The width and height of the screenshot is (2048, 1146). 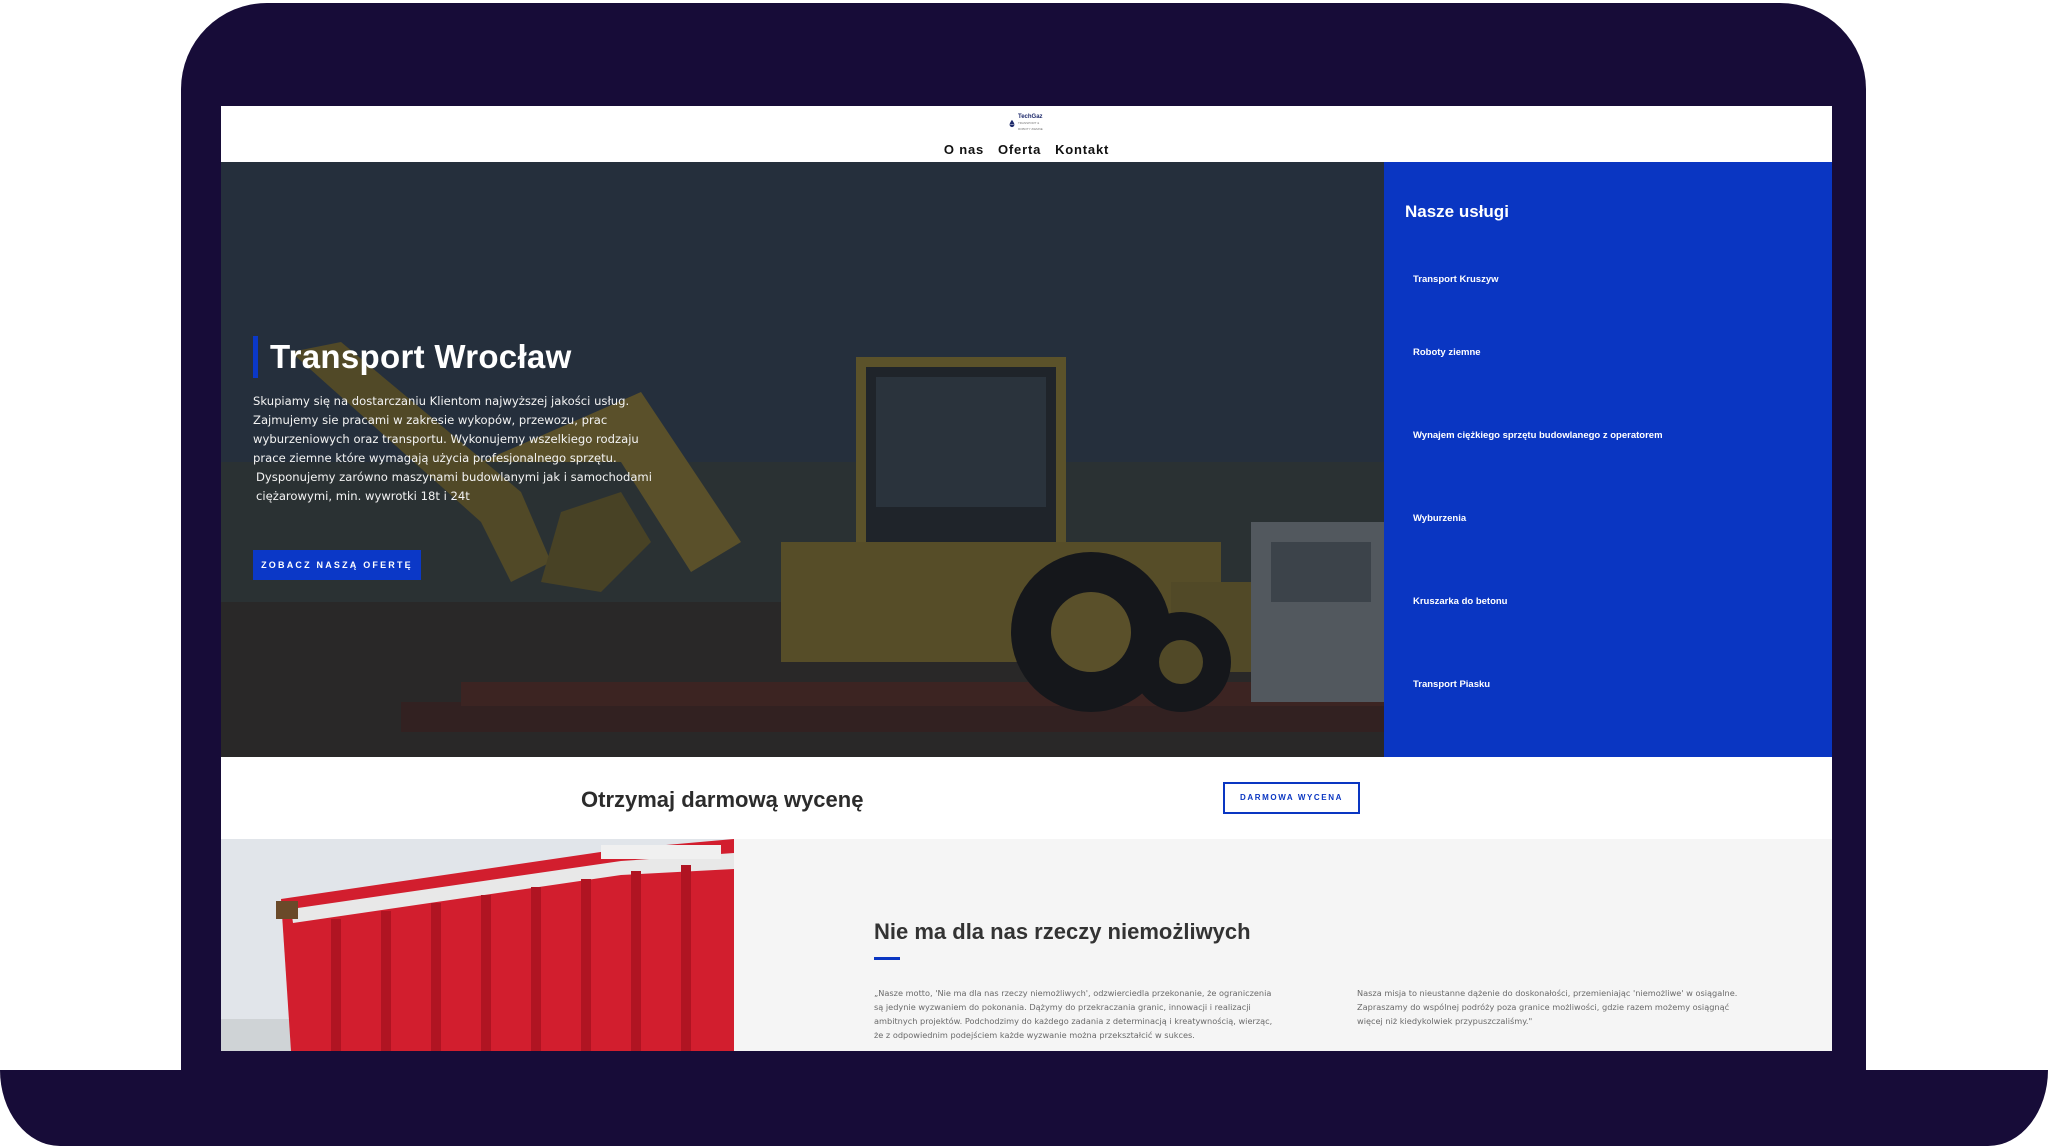 What do you see at coordinates (1026, 798) in the screenshot?
I see `quote-bar: Otrzymaj darmową wycenę DARMOWA WYCENA` at bounding box center [1026, 798].